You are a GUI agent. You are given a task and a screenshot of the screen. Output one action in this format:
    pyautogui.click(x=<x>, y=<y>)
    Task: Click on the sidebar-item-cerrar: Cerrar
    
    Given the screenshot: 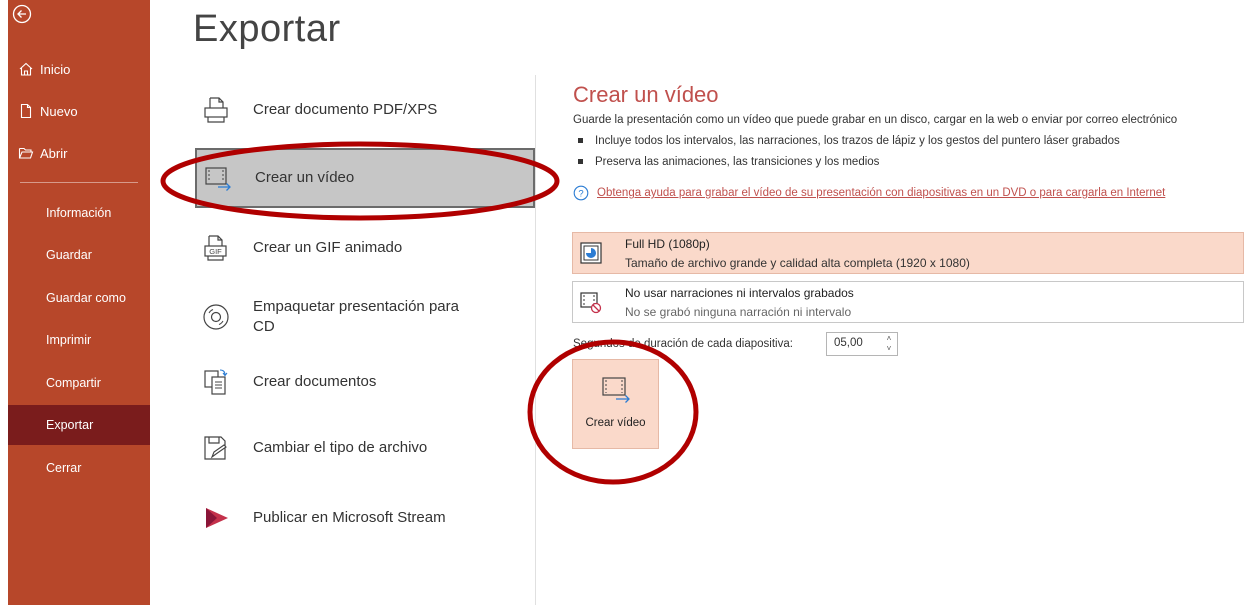 What is the action you would take?
    pyautogui.click(x=79, y=468)
    